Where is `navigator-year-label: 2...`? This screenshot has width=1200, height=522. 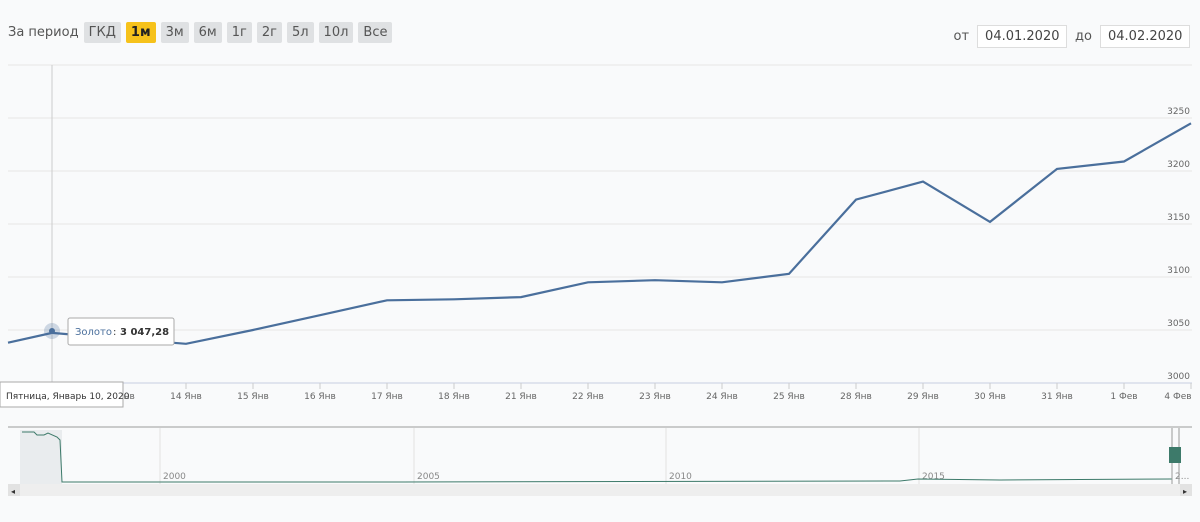 navigator-year-label: 2... is located at coordinates (1182, 477).